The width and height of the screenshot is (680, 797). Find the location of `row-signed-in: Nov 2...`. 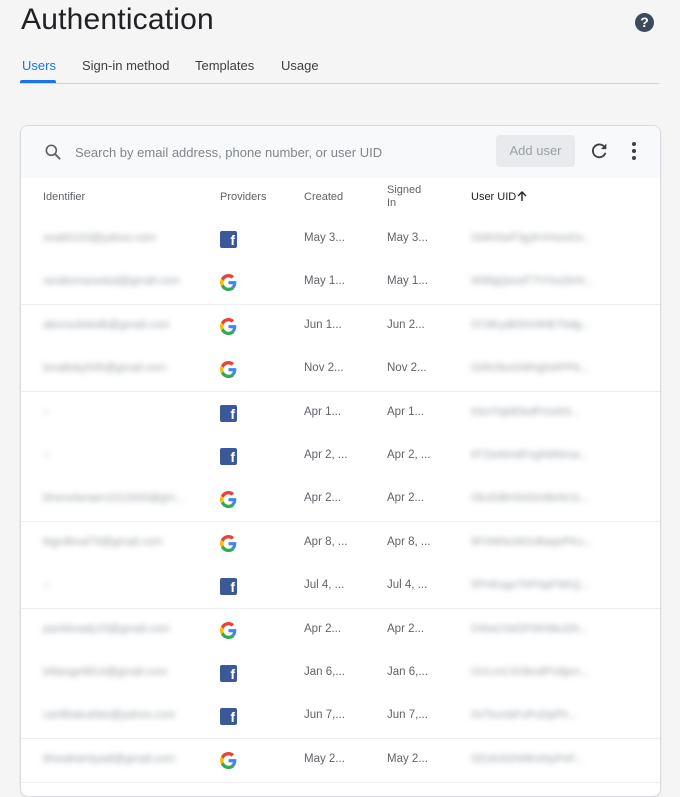

row-signed-in: Nov 2... is located at coordinates (407, 368).